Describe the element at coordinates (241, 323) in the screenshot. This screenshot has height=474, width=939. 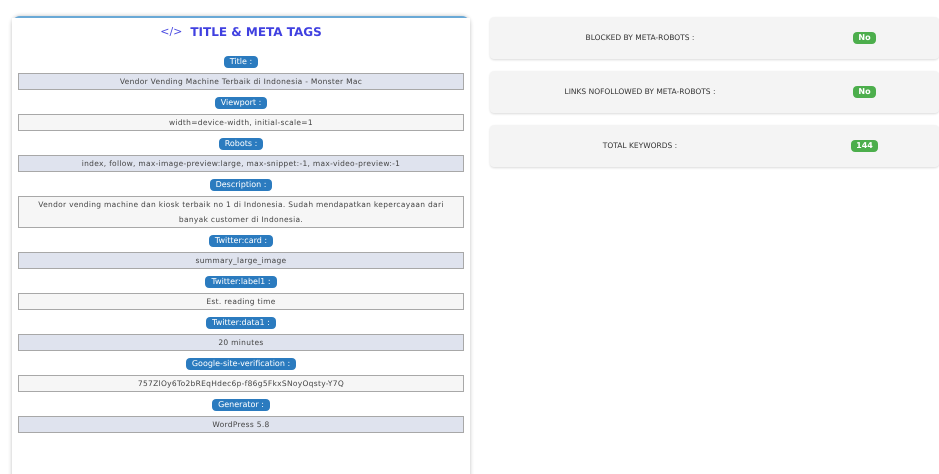
I see `tag-label: Twitter:data1 :` at that location.